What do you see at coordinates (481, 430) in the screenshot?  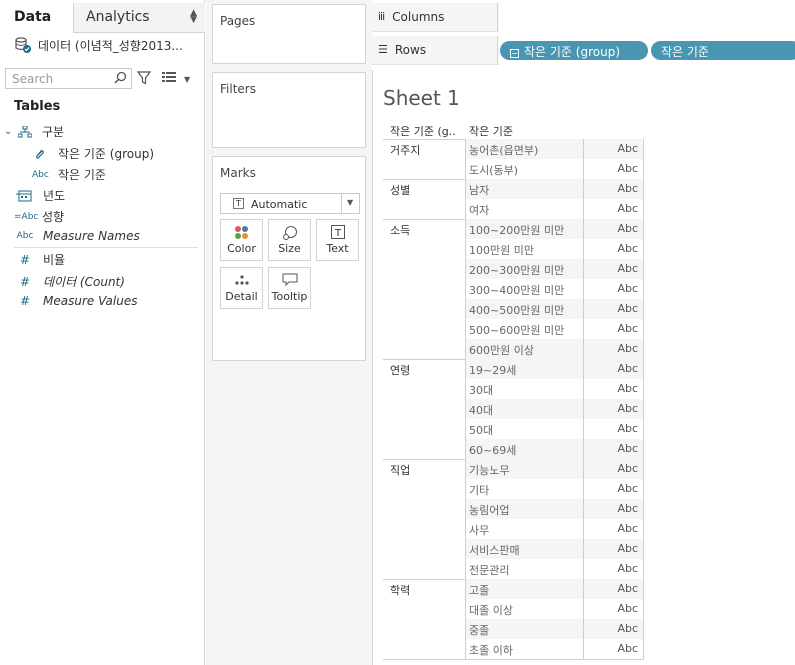 I see `row-label: 50대` at bounding box center [481, 430].